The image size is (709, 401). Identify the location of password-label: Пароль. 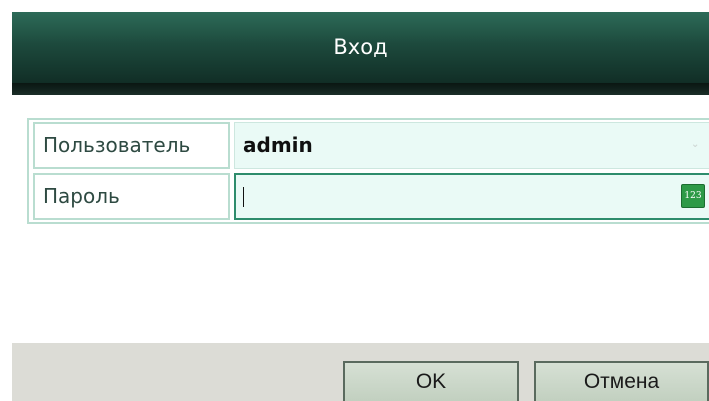
(131, 196).